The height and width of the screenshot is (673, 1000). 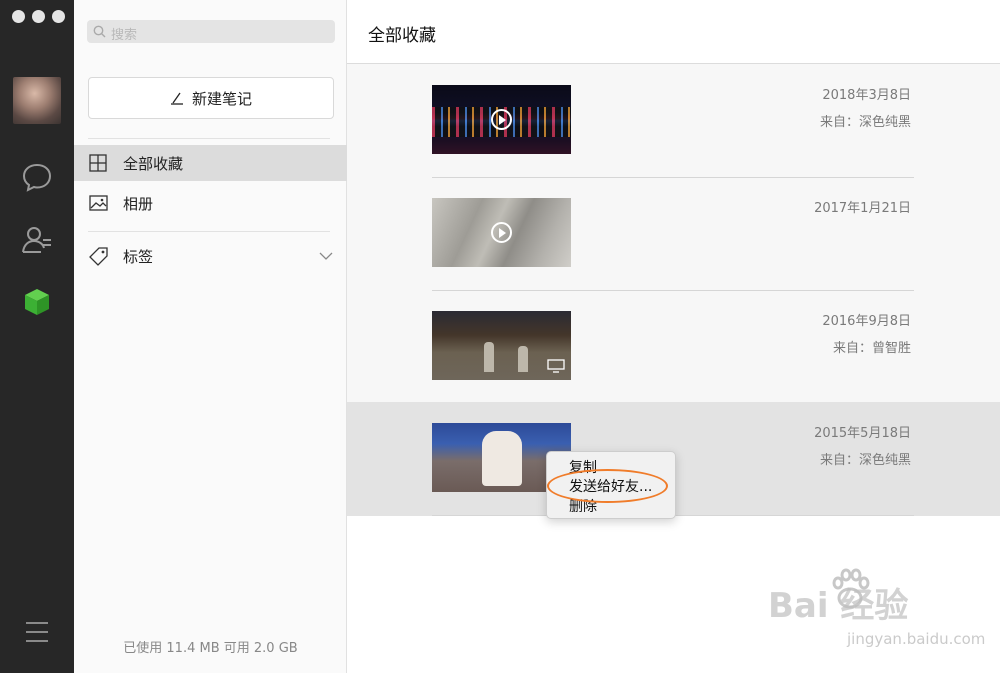 I want to click on avatar, so click(x=37, y=100).